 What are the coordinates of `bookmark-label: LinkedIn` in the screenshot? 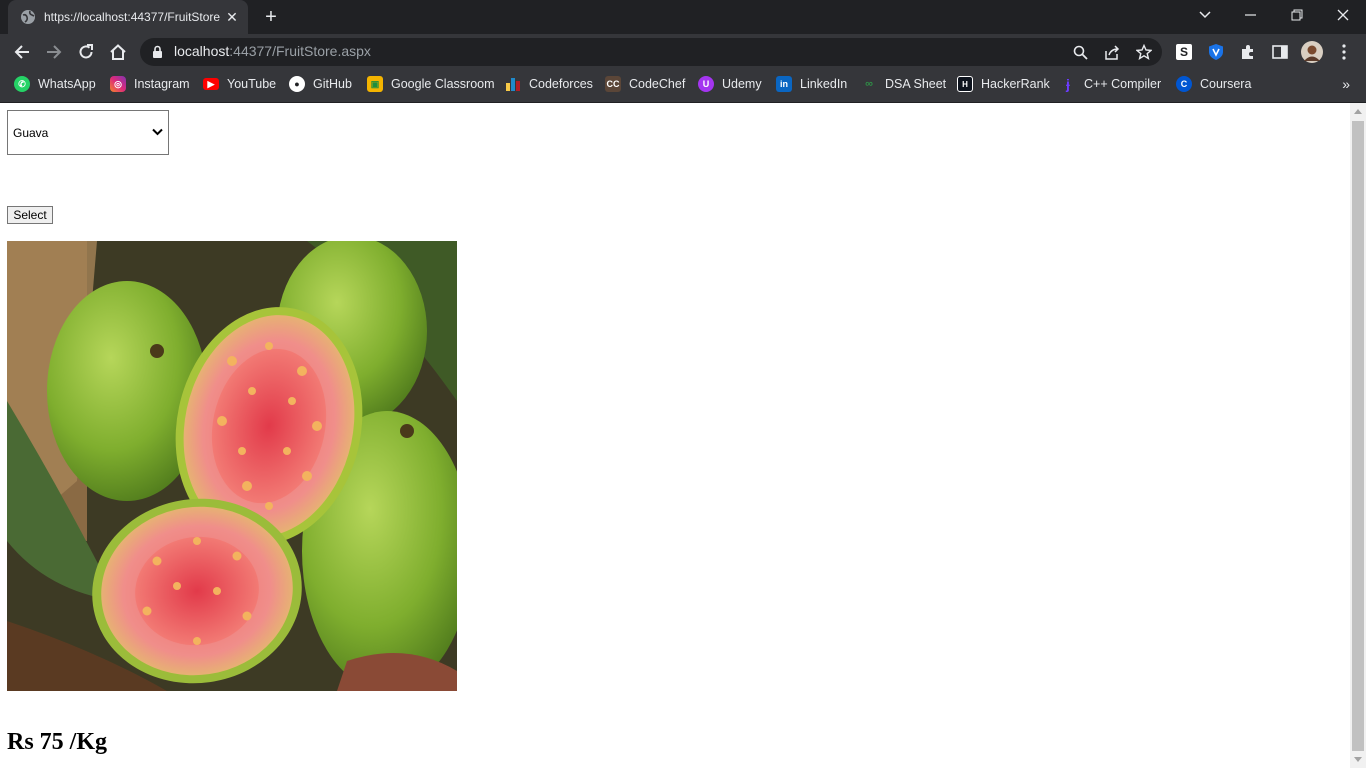 It's located at (824, 84).